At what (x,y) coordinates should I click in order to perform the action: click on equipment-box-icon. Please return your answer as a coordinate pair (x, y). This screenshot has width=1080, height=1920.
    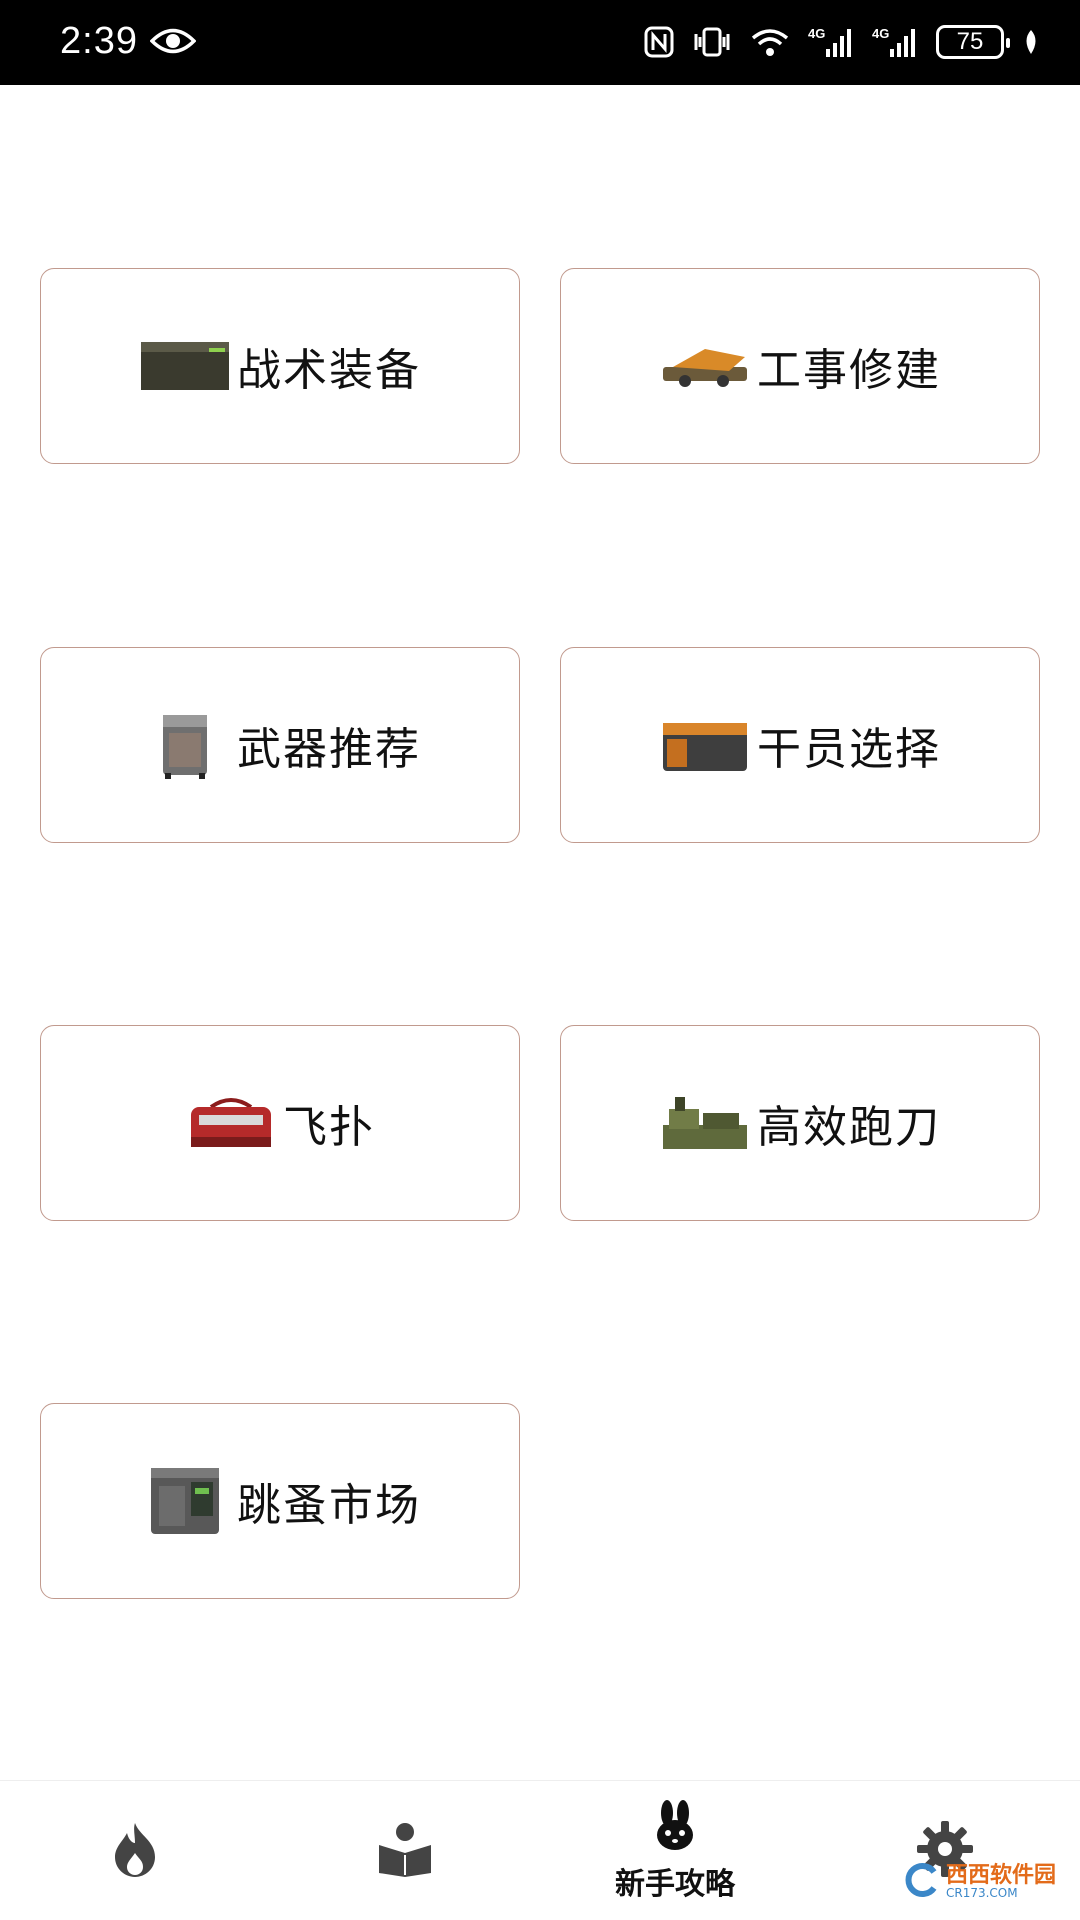
    Looking at the image, I should click on (185, 366).